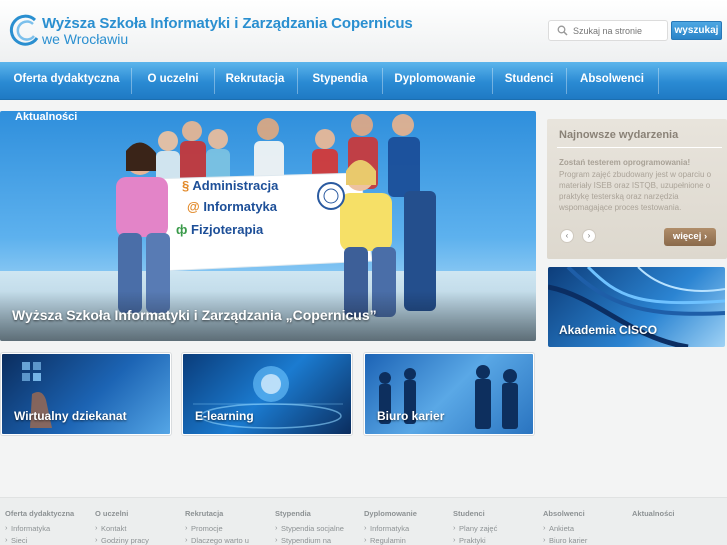 The width and height of the screenshot is (727, 545). What do you see at coordinates (608, 330) in the screenshot?
I see `cisco-label: Akademia CISCO` at bounding box center [608, 330].